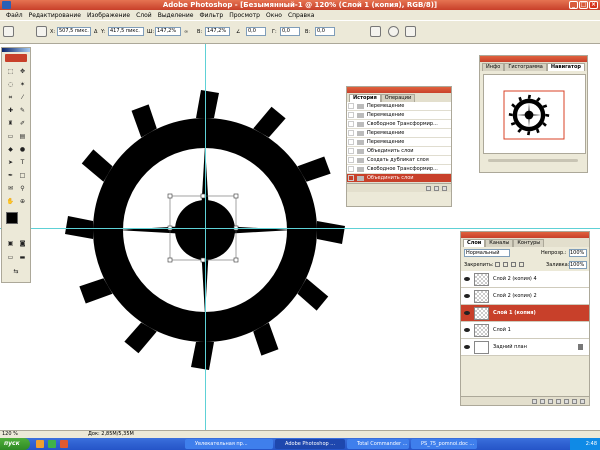  Describe the element at coordinates (126, 31) in the screenshot. I see `y-field: 417,5 пикс.` at that location.